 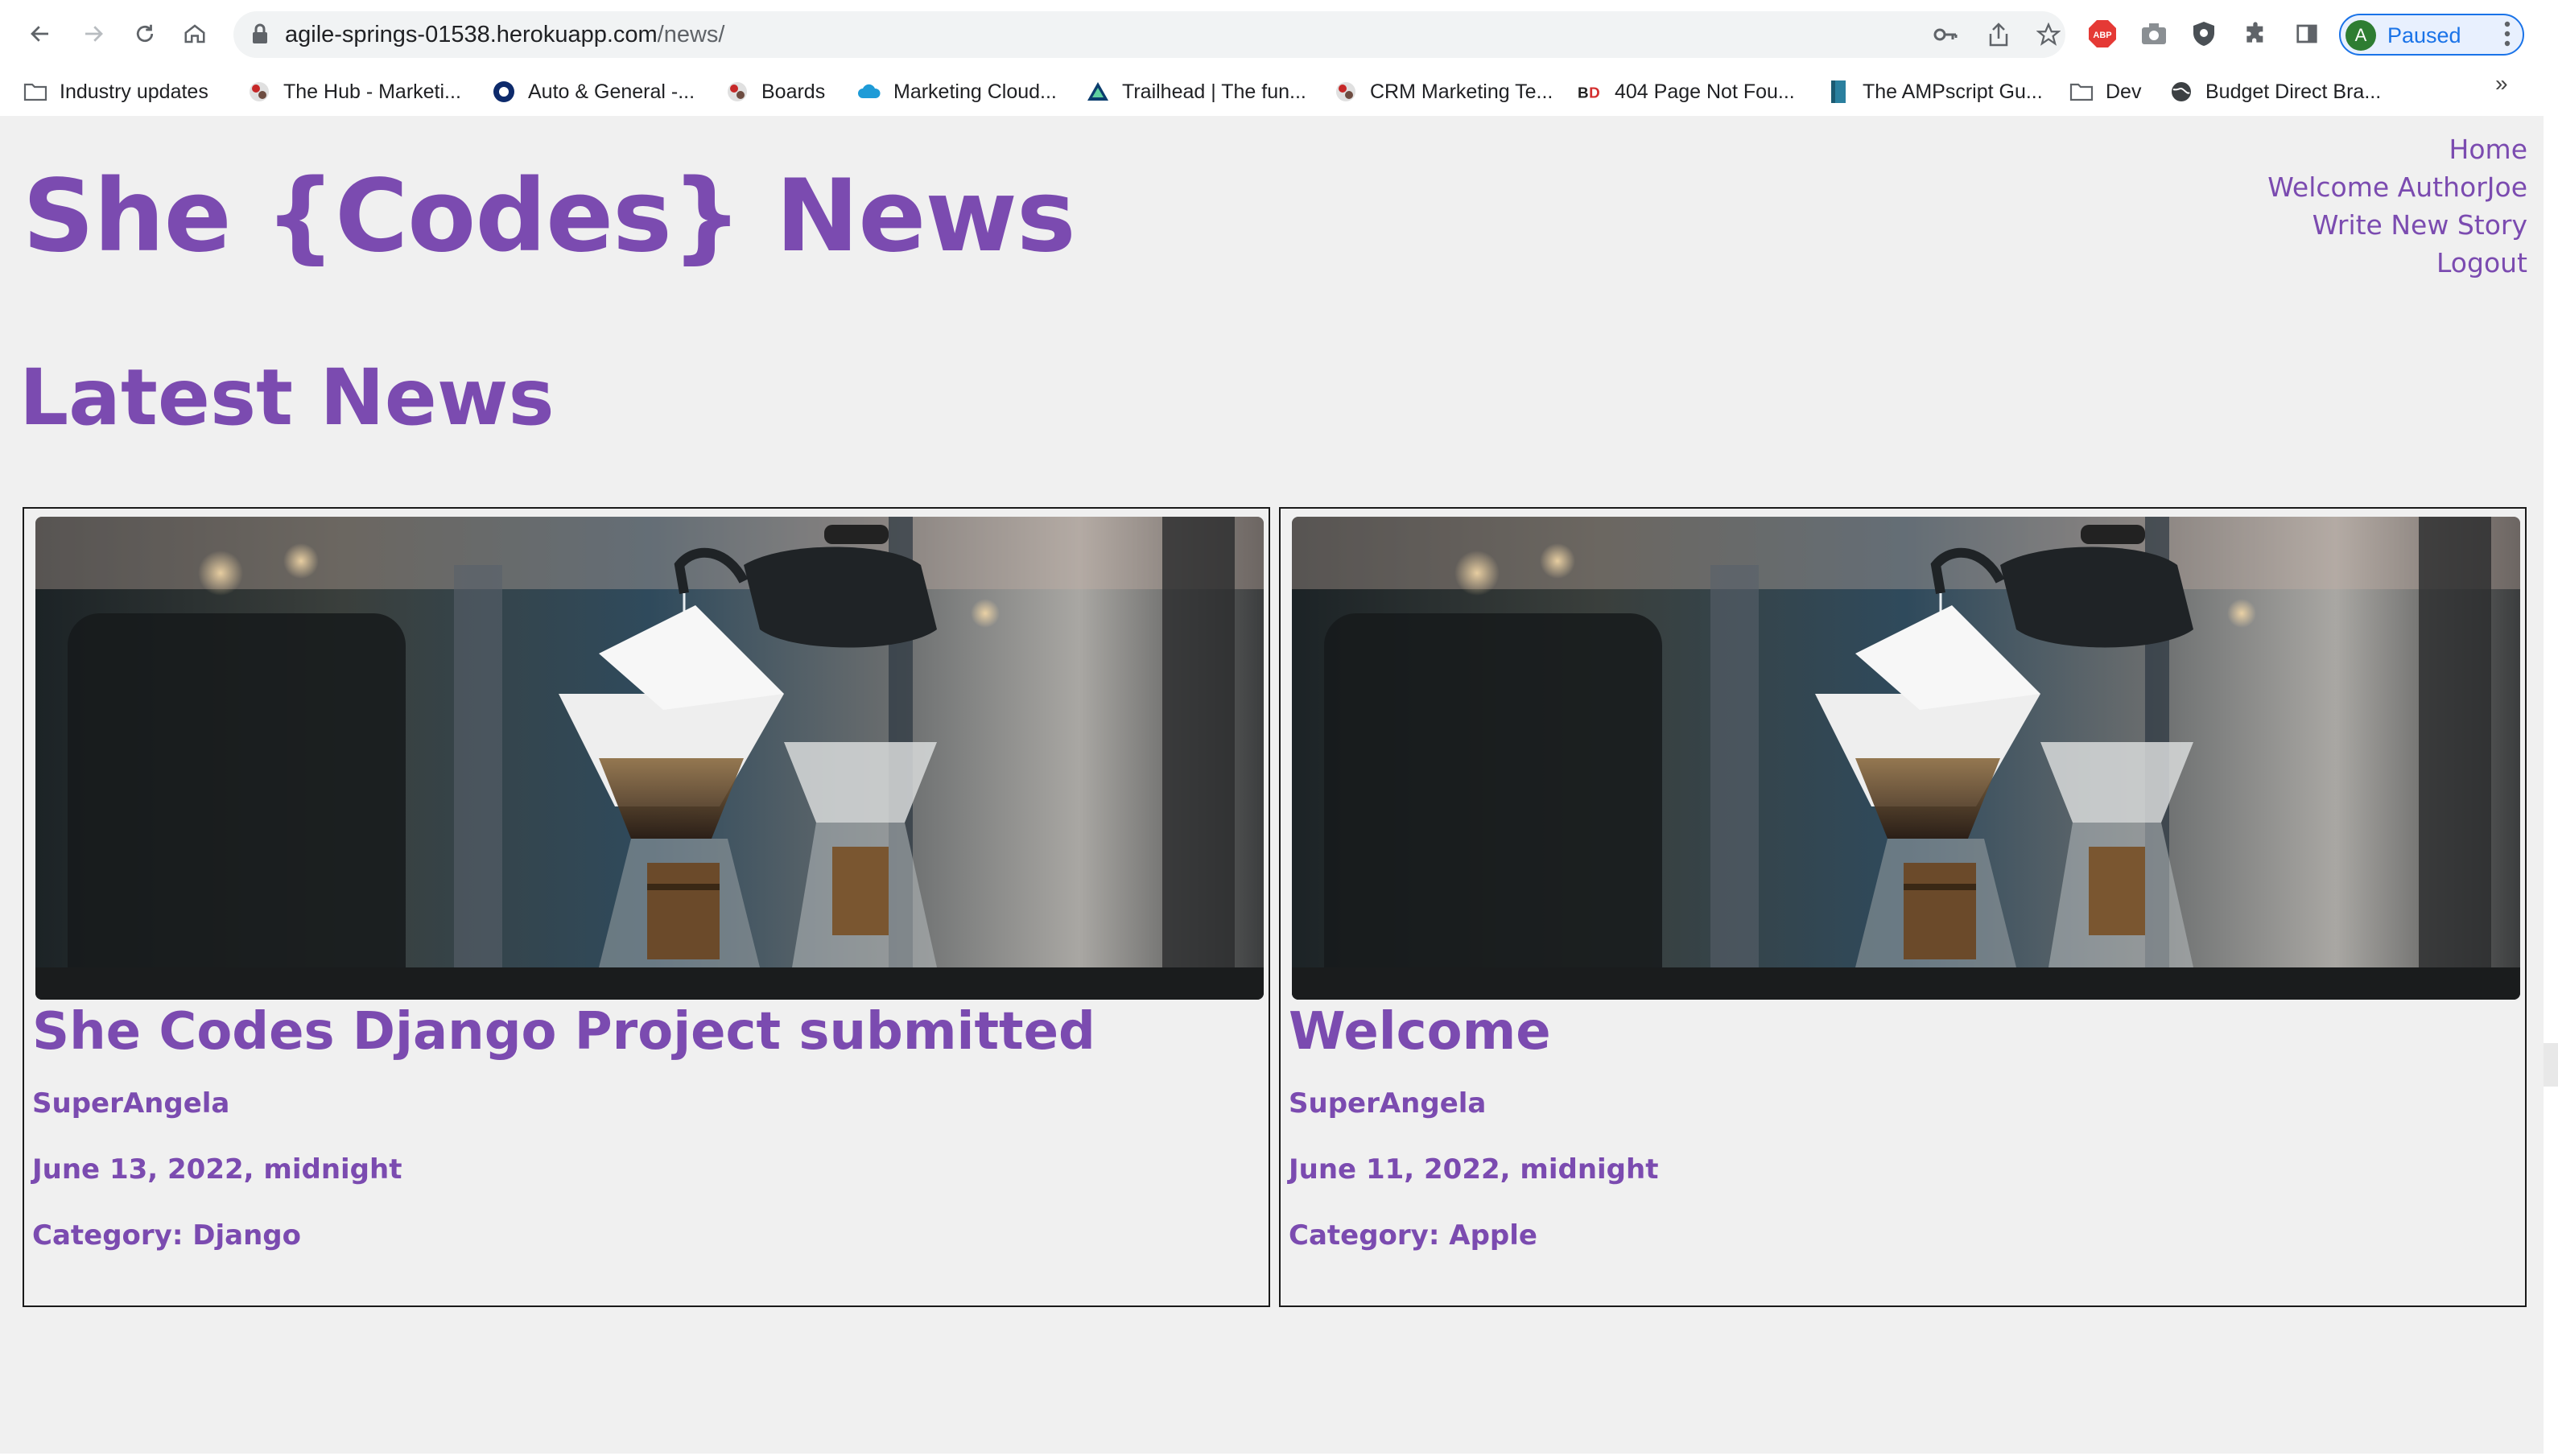 What do you see at coordinates (2361, 35) in the screenshot?
I see `avatar: A` at bounding box center [2361, 35].